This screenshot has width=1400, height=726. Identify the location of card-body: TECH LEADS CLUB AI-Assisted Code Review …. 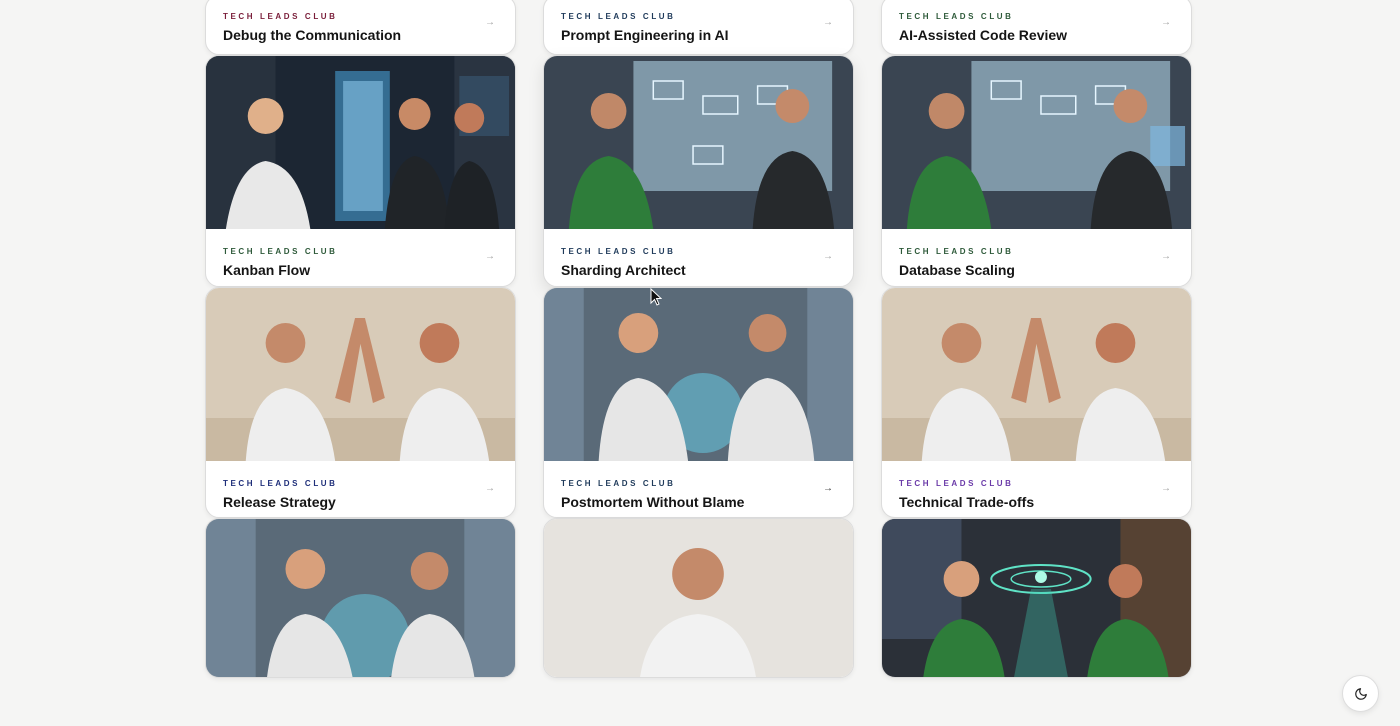
(1036, 27).